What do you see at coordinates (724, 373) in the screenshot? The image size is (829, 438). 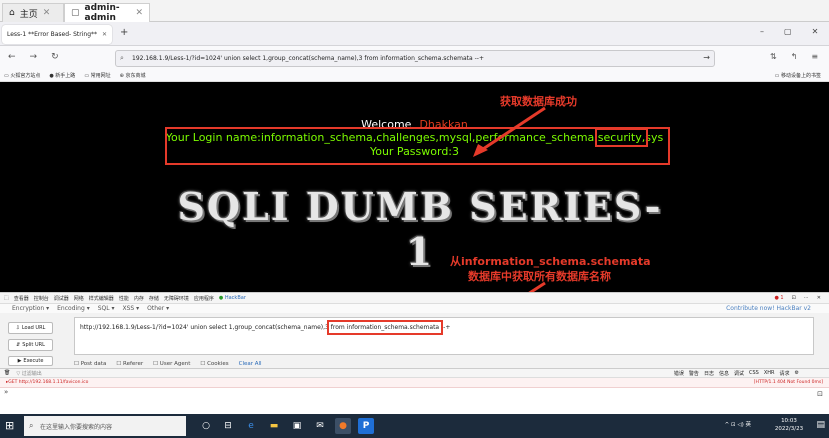 I see `console-level: 信息` at bounding box center [724, 373].